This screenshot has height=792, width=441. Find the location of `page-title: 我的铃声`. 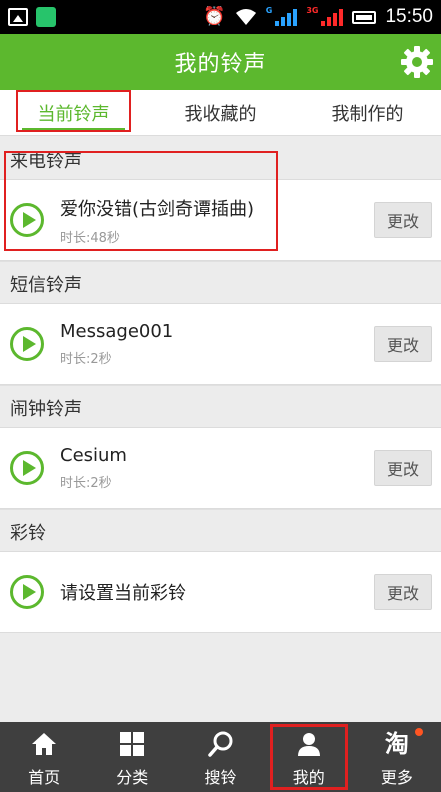

page-title: 我的铃声 is located at coordinates (220, 64).